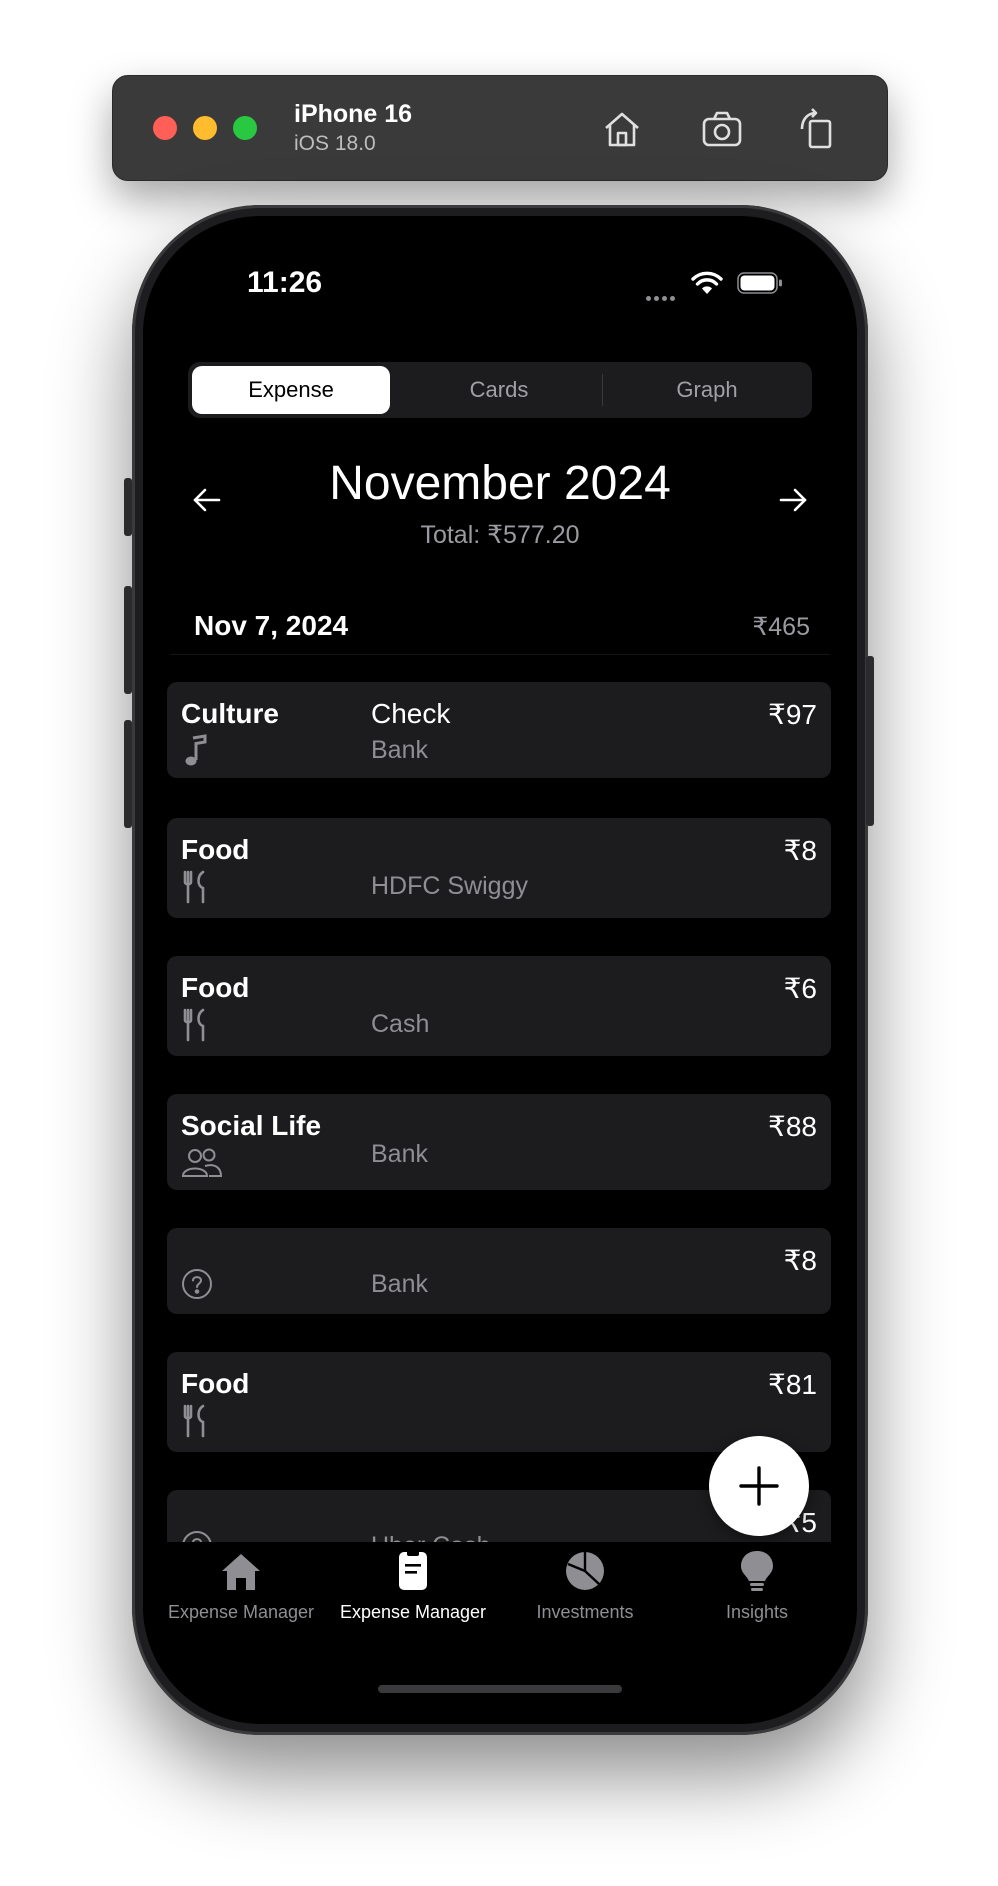  What do you see at coordinates (245, 128) in the screenshot?
I see `zoom-window-button` at bounding box center [245, 128].